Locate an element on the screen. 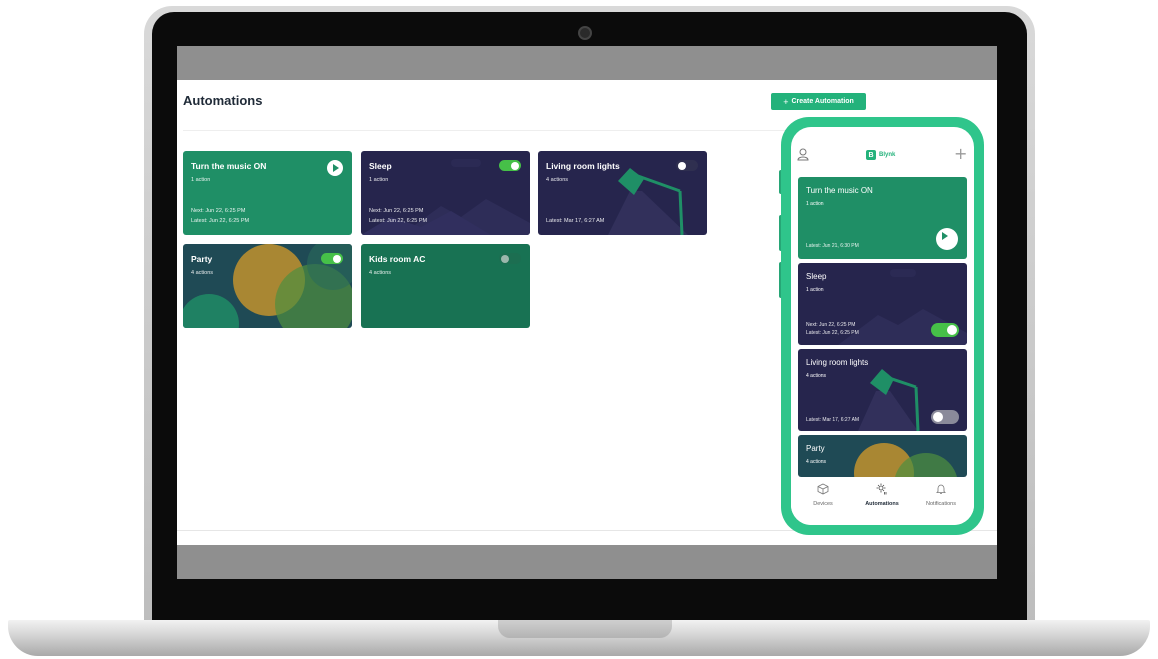  bell-icon is located at coordinates (941, 489).